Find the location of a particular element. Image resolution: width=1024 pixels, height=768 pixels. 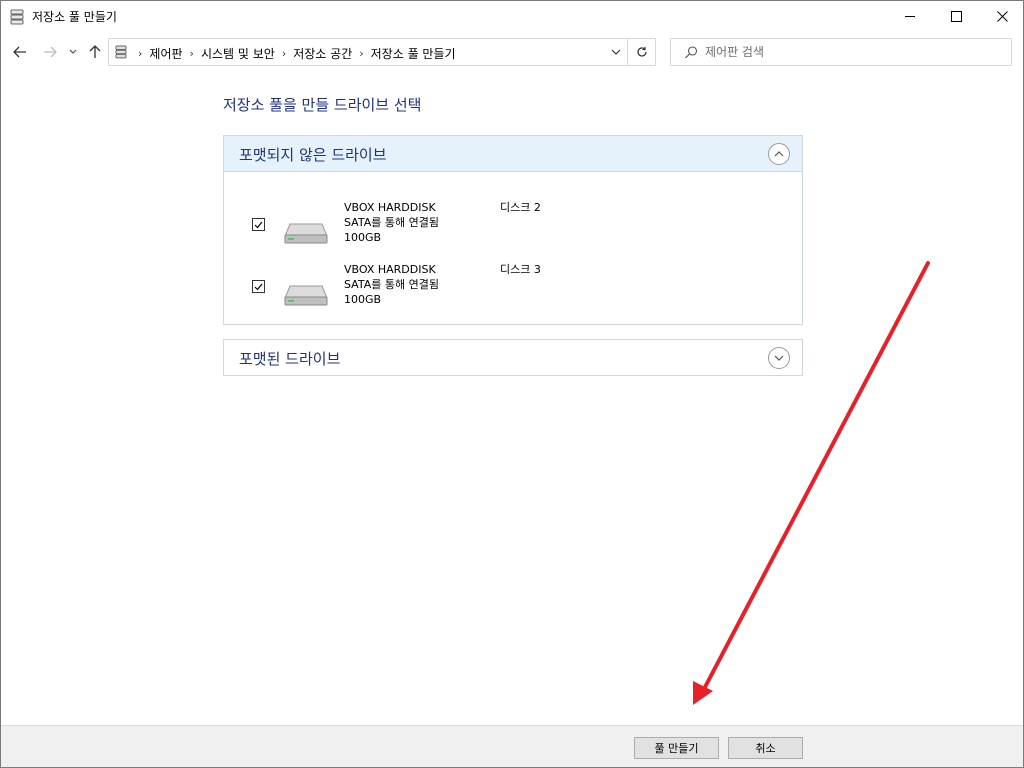

back-button is located at coordinates (20, 52).